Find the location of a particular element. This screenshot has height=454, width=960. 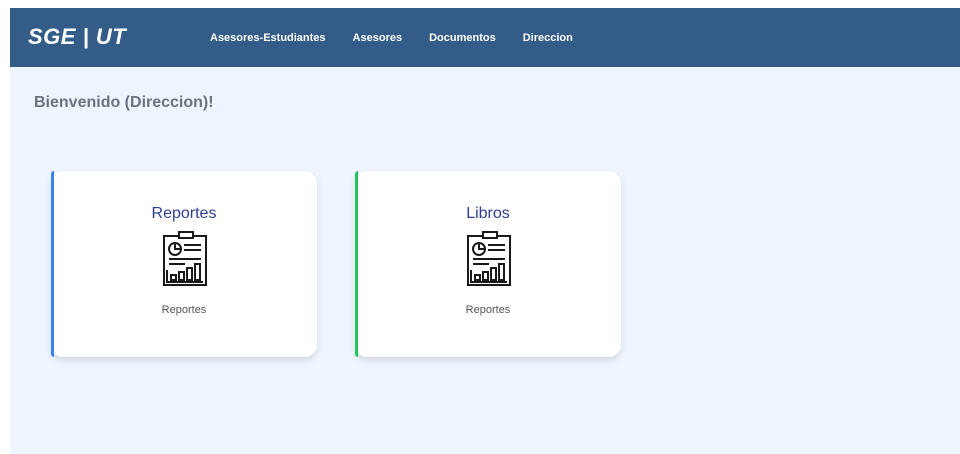

card-libros: Libros Reportes is located at coordinates (488, 264).